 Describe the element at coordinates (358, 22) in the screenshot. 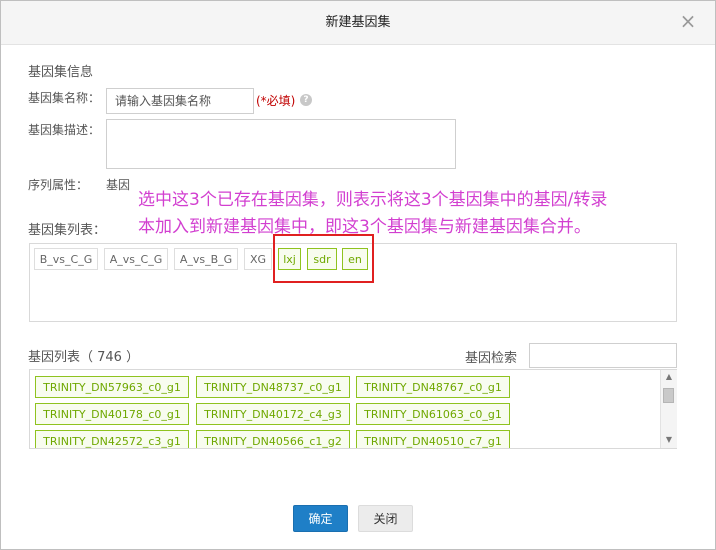

I see `dialog-title: 新建基因集` at that location.